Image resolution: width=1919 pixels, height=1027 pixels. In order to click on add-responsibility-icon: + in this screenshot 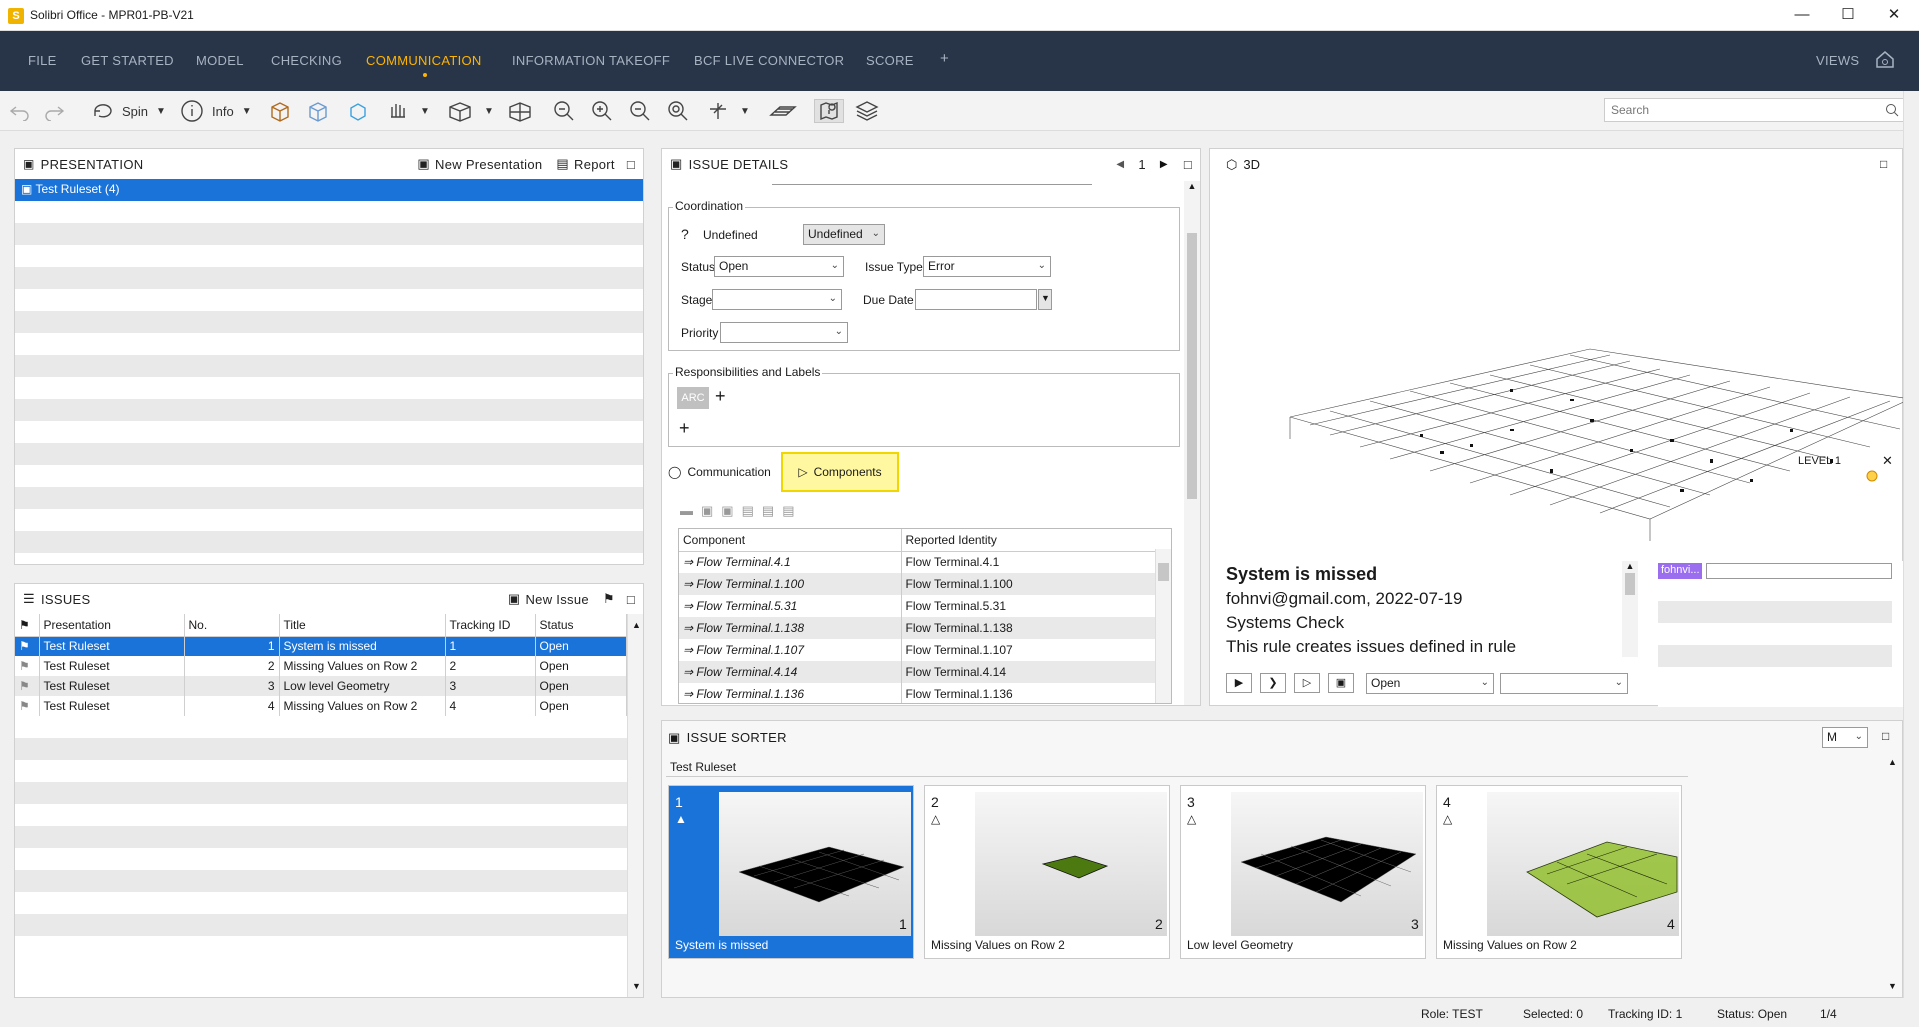, I will do `click(684, 428)`.